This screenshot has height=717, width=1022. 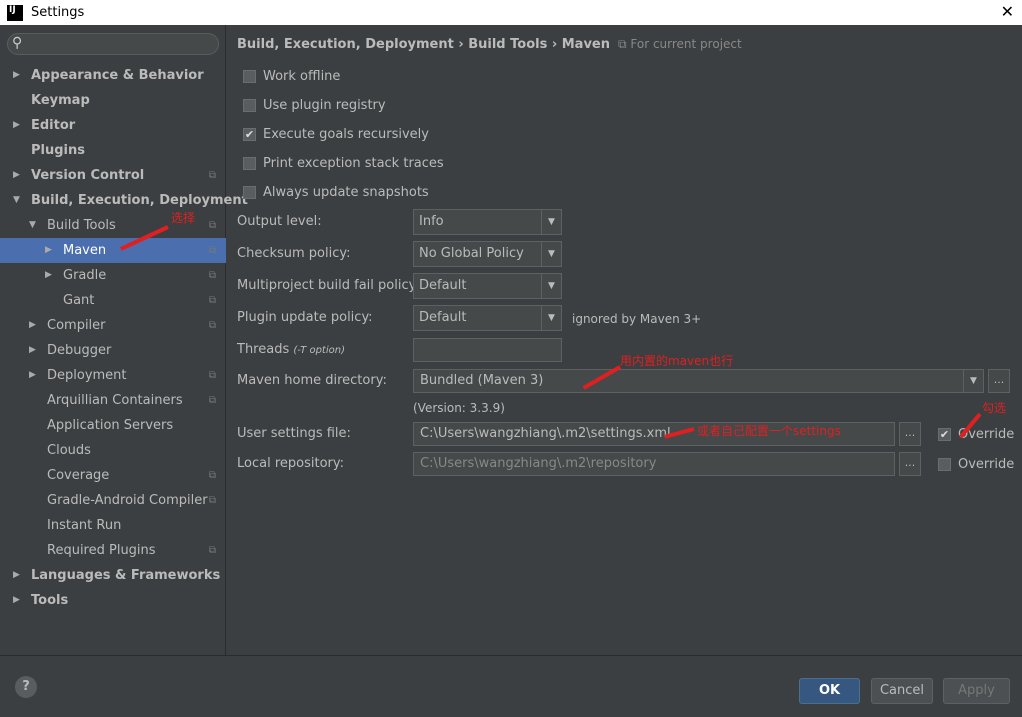 I want to click on sidebar-item-label: Required Plugins, so click(x=101, y=550).